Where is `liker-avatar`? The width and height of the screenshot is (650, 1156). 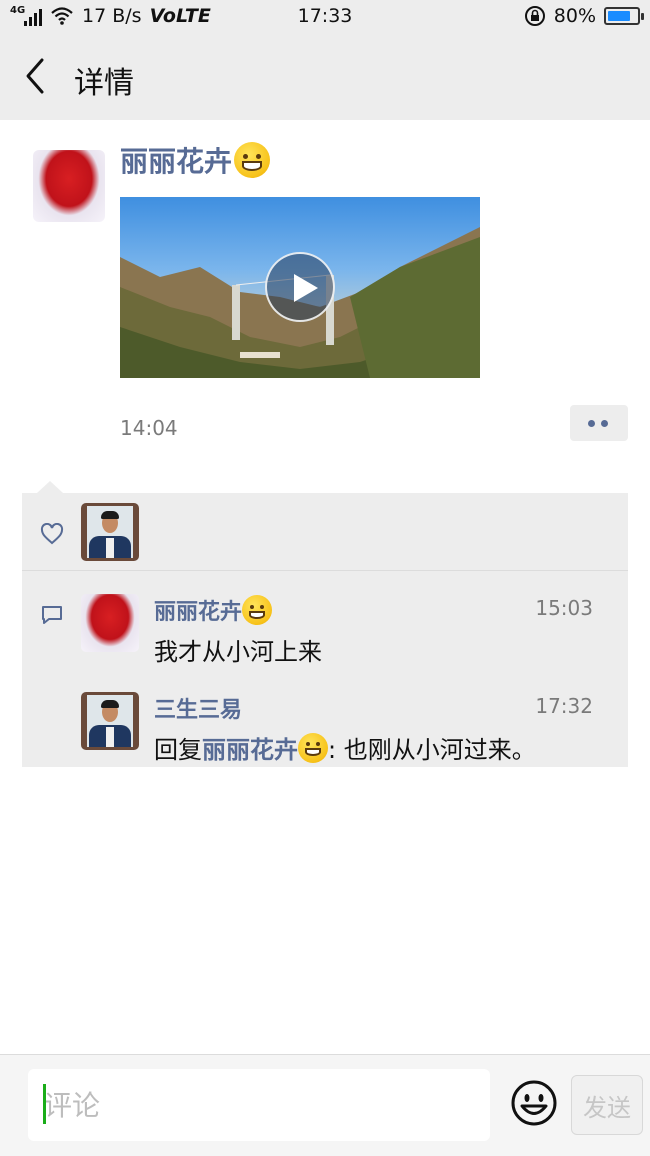
liker-avatar is located at coordinates (110, 532).